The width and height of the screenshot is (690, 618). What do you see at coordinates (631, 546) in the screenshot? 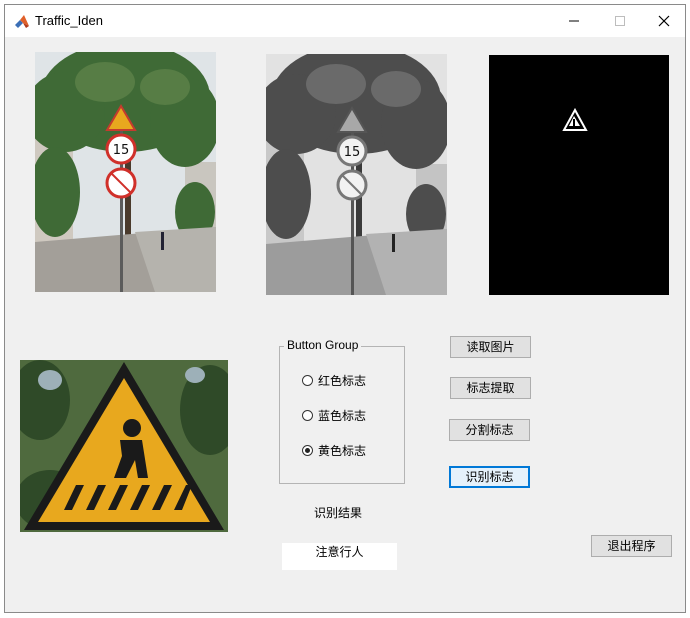
I see `exit-button: 退出程序` at bounding box center [631, 546].